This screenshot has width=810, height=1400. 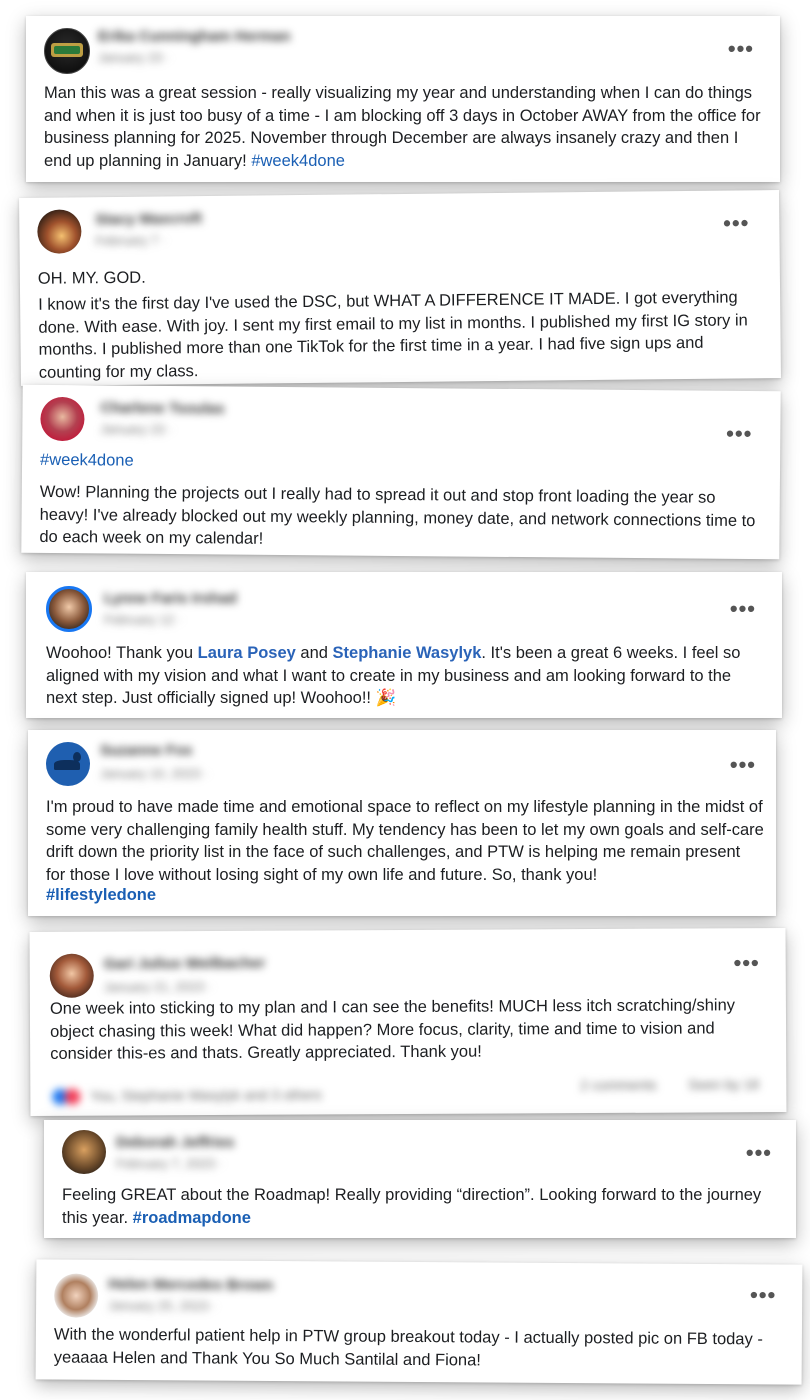 I want to click on post-intro: OH. MY. GOD., so click(x=91, y=278).